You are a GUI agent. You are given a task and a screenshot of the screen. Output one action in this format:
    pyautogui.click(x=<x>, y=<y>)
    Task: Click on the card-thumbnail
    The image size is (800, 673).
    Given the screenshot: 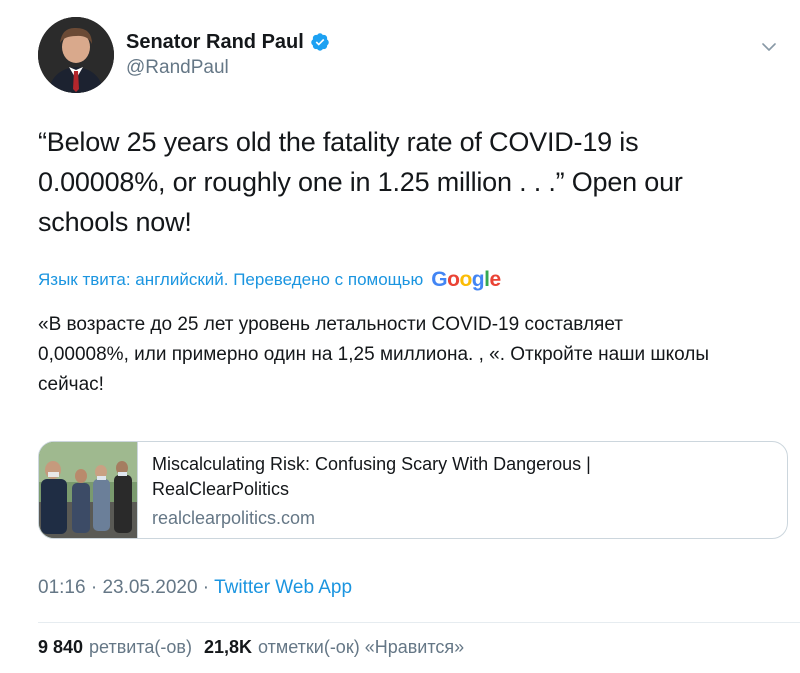 What is the action you would take?
    pyautogui.click(x=88, y=490)
    